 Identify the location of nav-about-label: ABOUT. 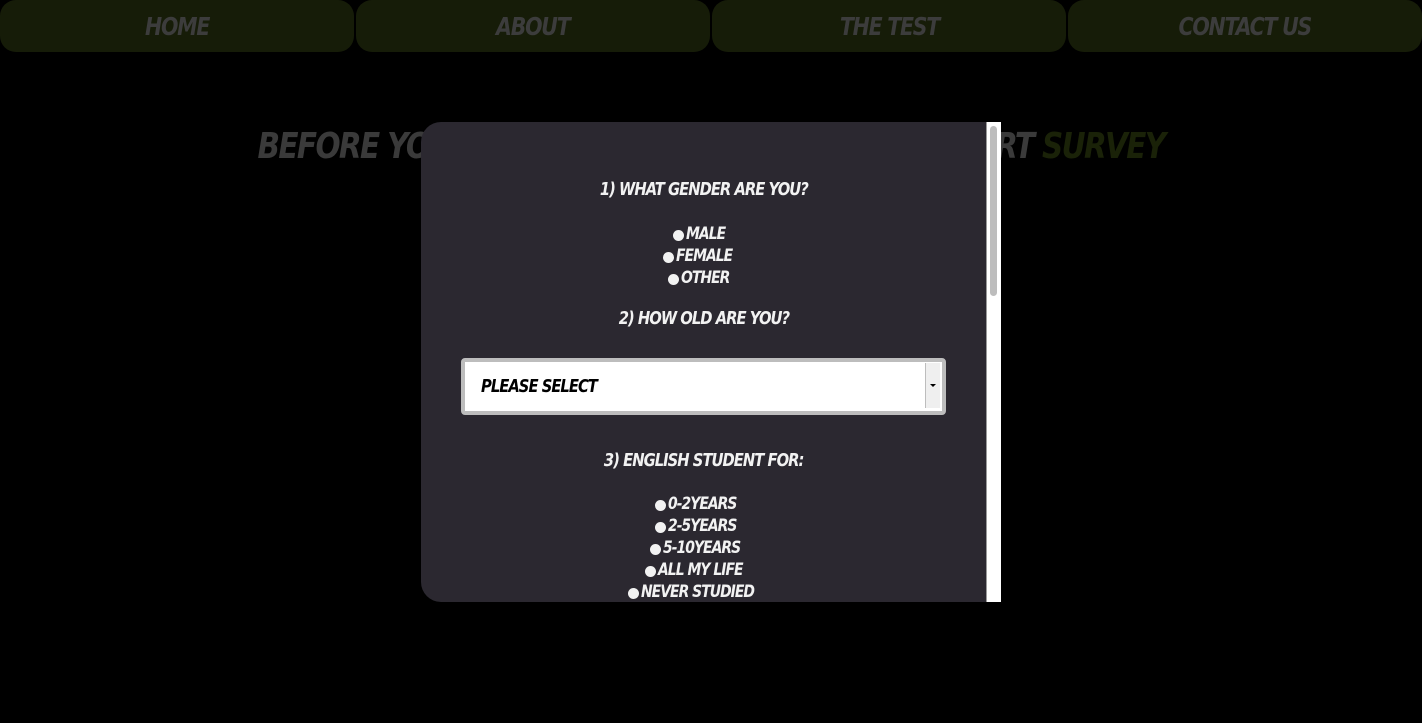
(533, 26).